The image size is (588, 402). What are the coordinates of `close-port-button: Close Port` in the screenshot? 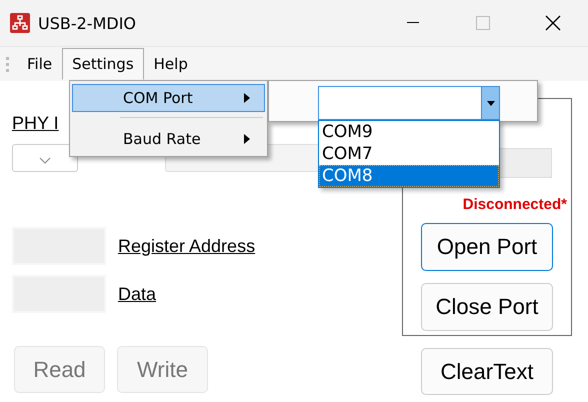 It's located at (487, 307).